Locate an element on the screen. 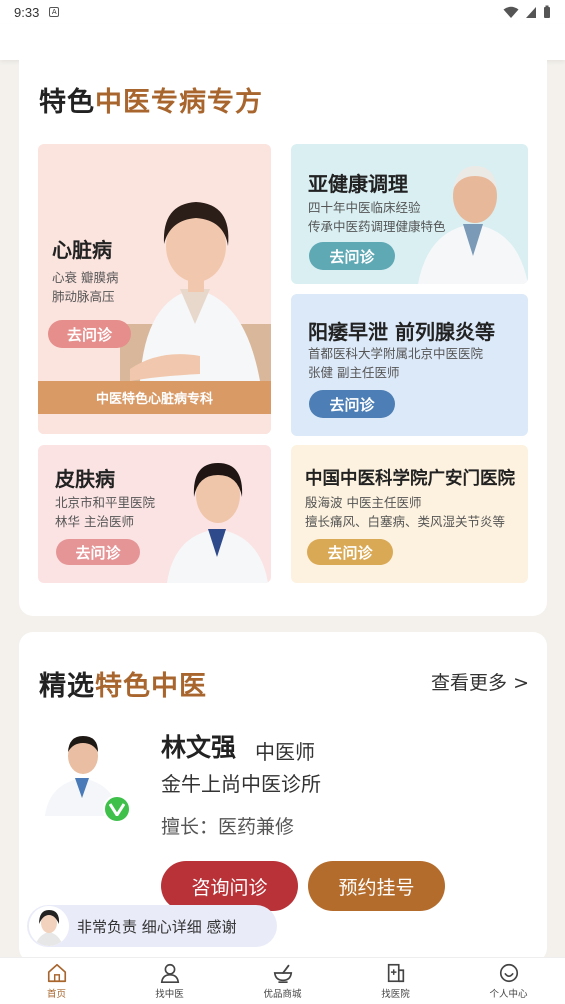 The image size is (565, 1004). tile-title: 皮肤病 is located at coordinates (85, 479).